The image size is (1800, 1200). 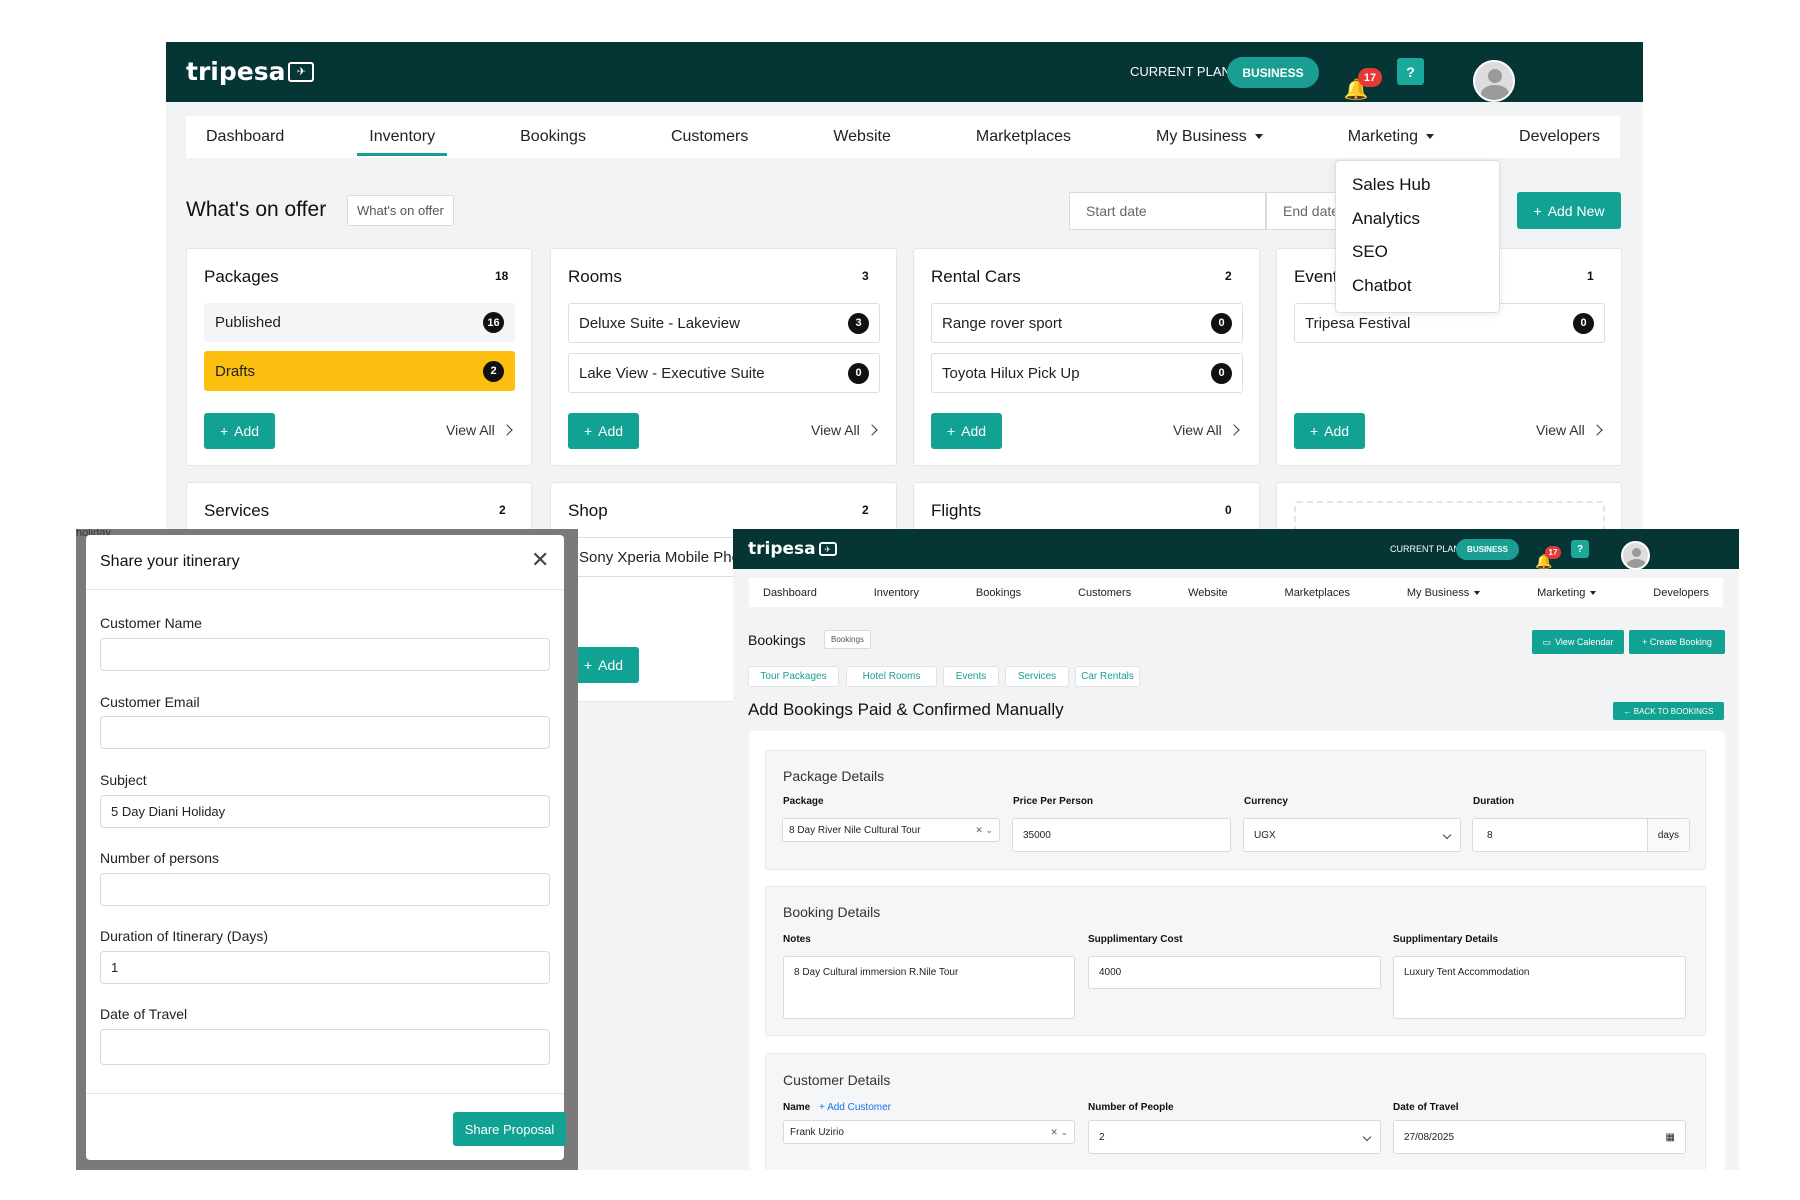 What do you see at coordinates (1539, 1137) in the screenshot?
I see `travel-date-input: 27/08/2025 ▦` at bounding box center [1539, 1137].